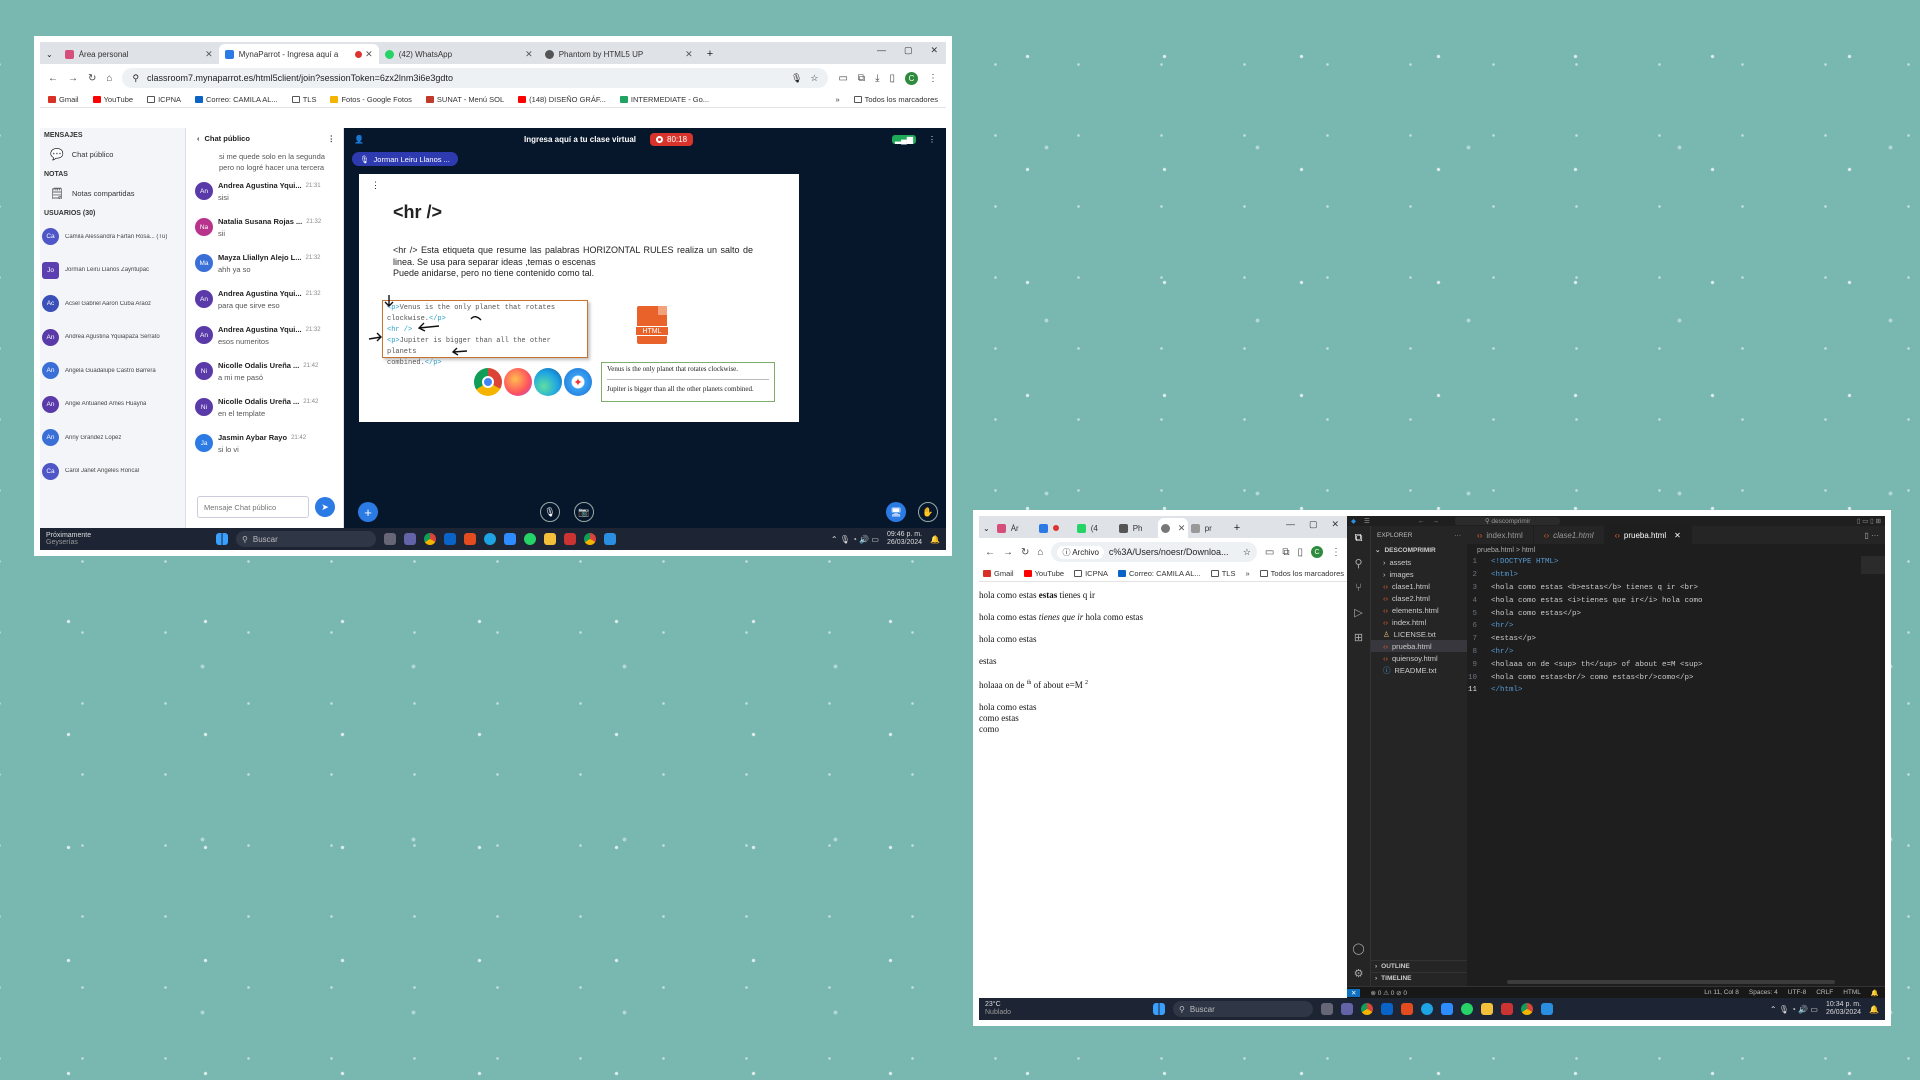  Describe the element at coordinates (375, 185) in the screenshot. I see `slide-options-icon: ⋮` at that location.